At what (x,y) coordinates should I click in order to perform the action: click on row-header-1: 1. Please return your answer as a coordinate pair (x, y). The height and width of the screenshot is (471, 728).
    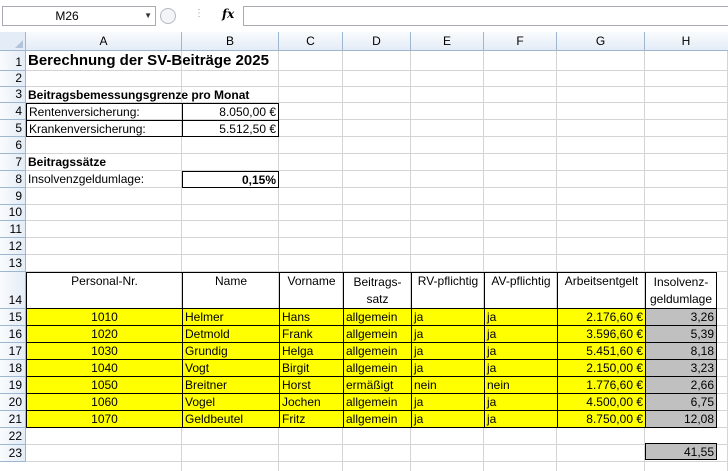
    Looking at the image, I should click on (13, 61).